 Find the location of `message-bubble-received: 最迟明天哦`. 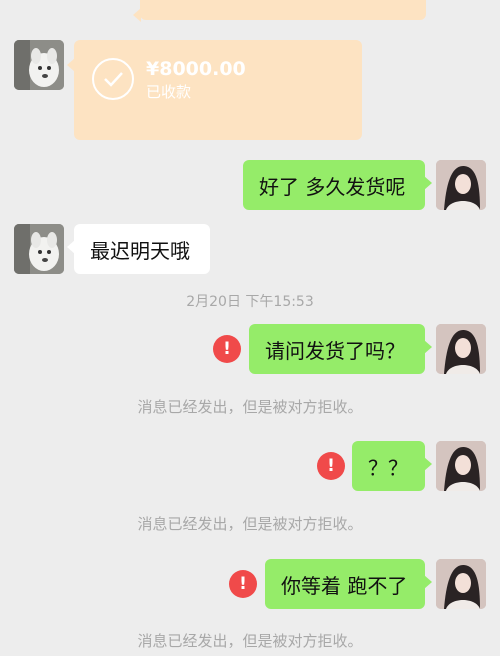

message-bubble-received: 最迟明天哦 is located at coordinates (138, 249).